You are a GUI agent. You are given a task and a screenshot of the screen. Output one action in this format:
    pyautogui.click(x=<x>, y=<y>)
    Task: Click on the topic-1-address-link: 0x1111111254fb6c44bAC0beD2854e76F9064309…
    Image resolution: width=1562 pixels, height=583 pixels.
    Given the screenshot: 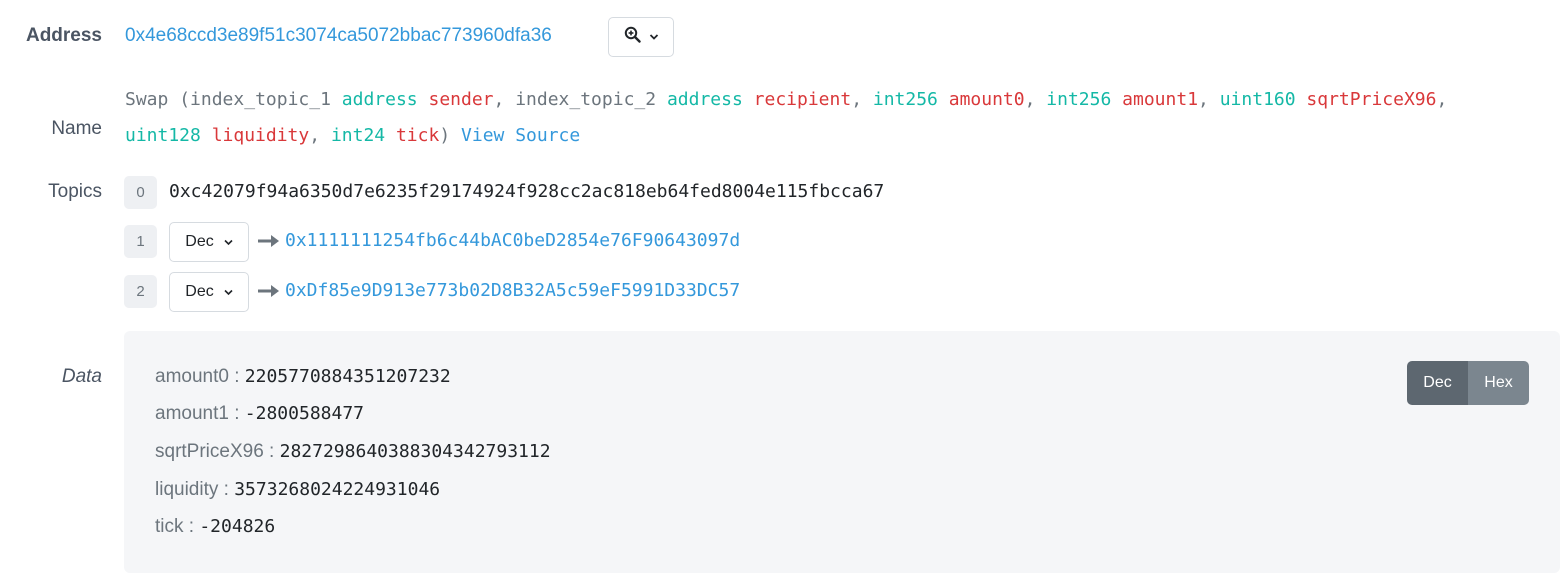 What is the action you would take?
    pyautogui.click(x=512, y=240)
    